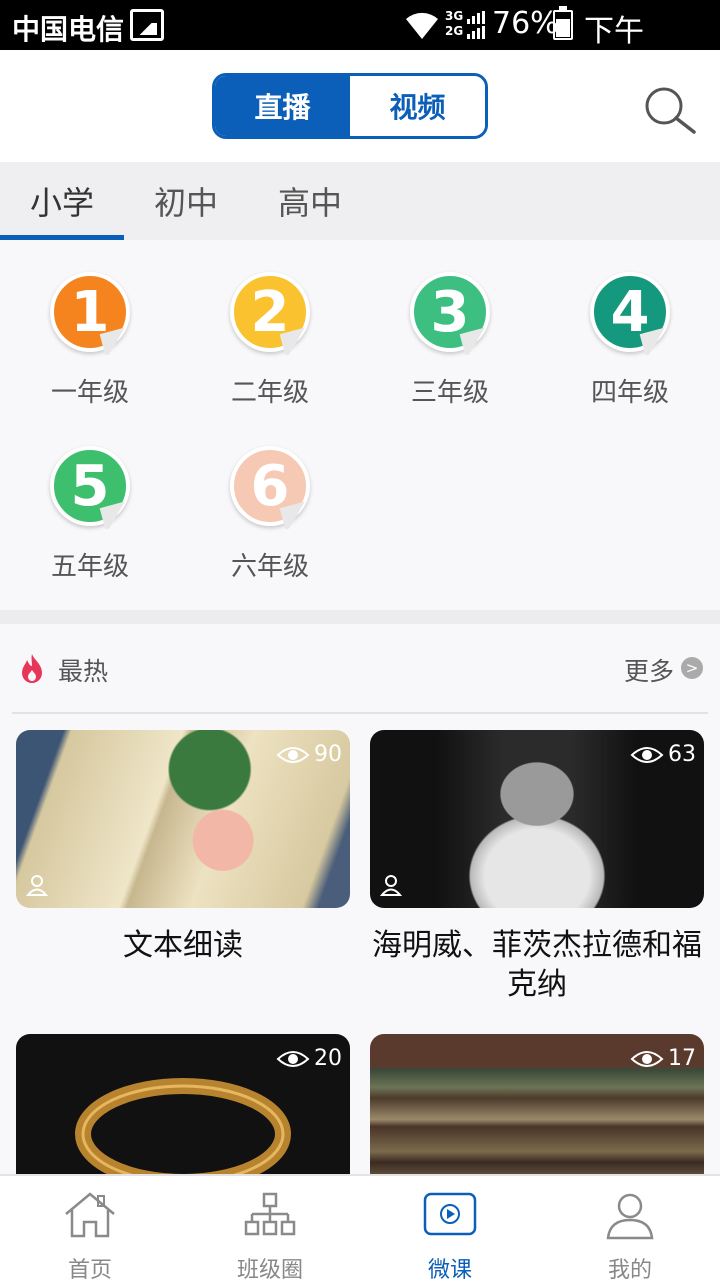 The height and width of the screenshot is (1280, 720). I want to click on nav-mine-label: 我的, so click(629, 1269).